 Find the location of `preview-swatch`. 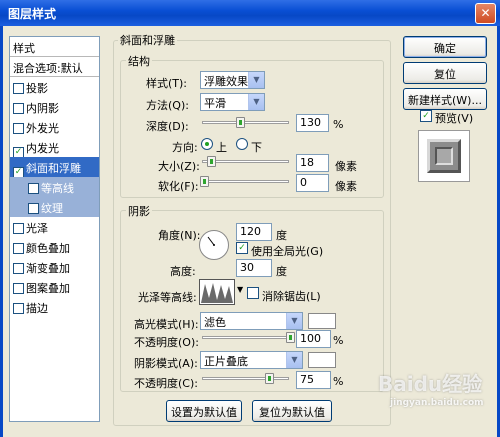

preview-swatch is located at coordinates (444, 156).